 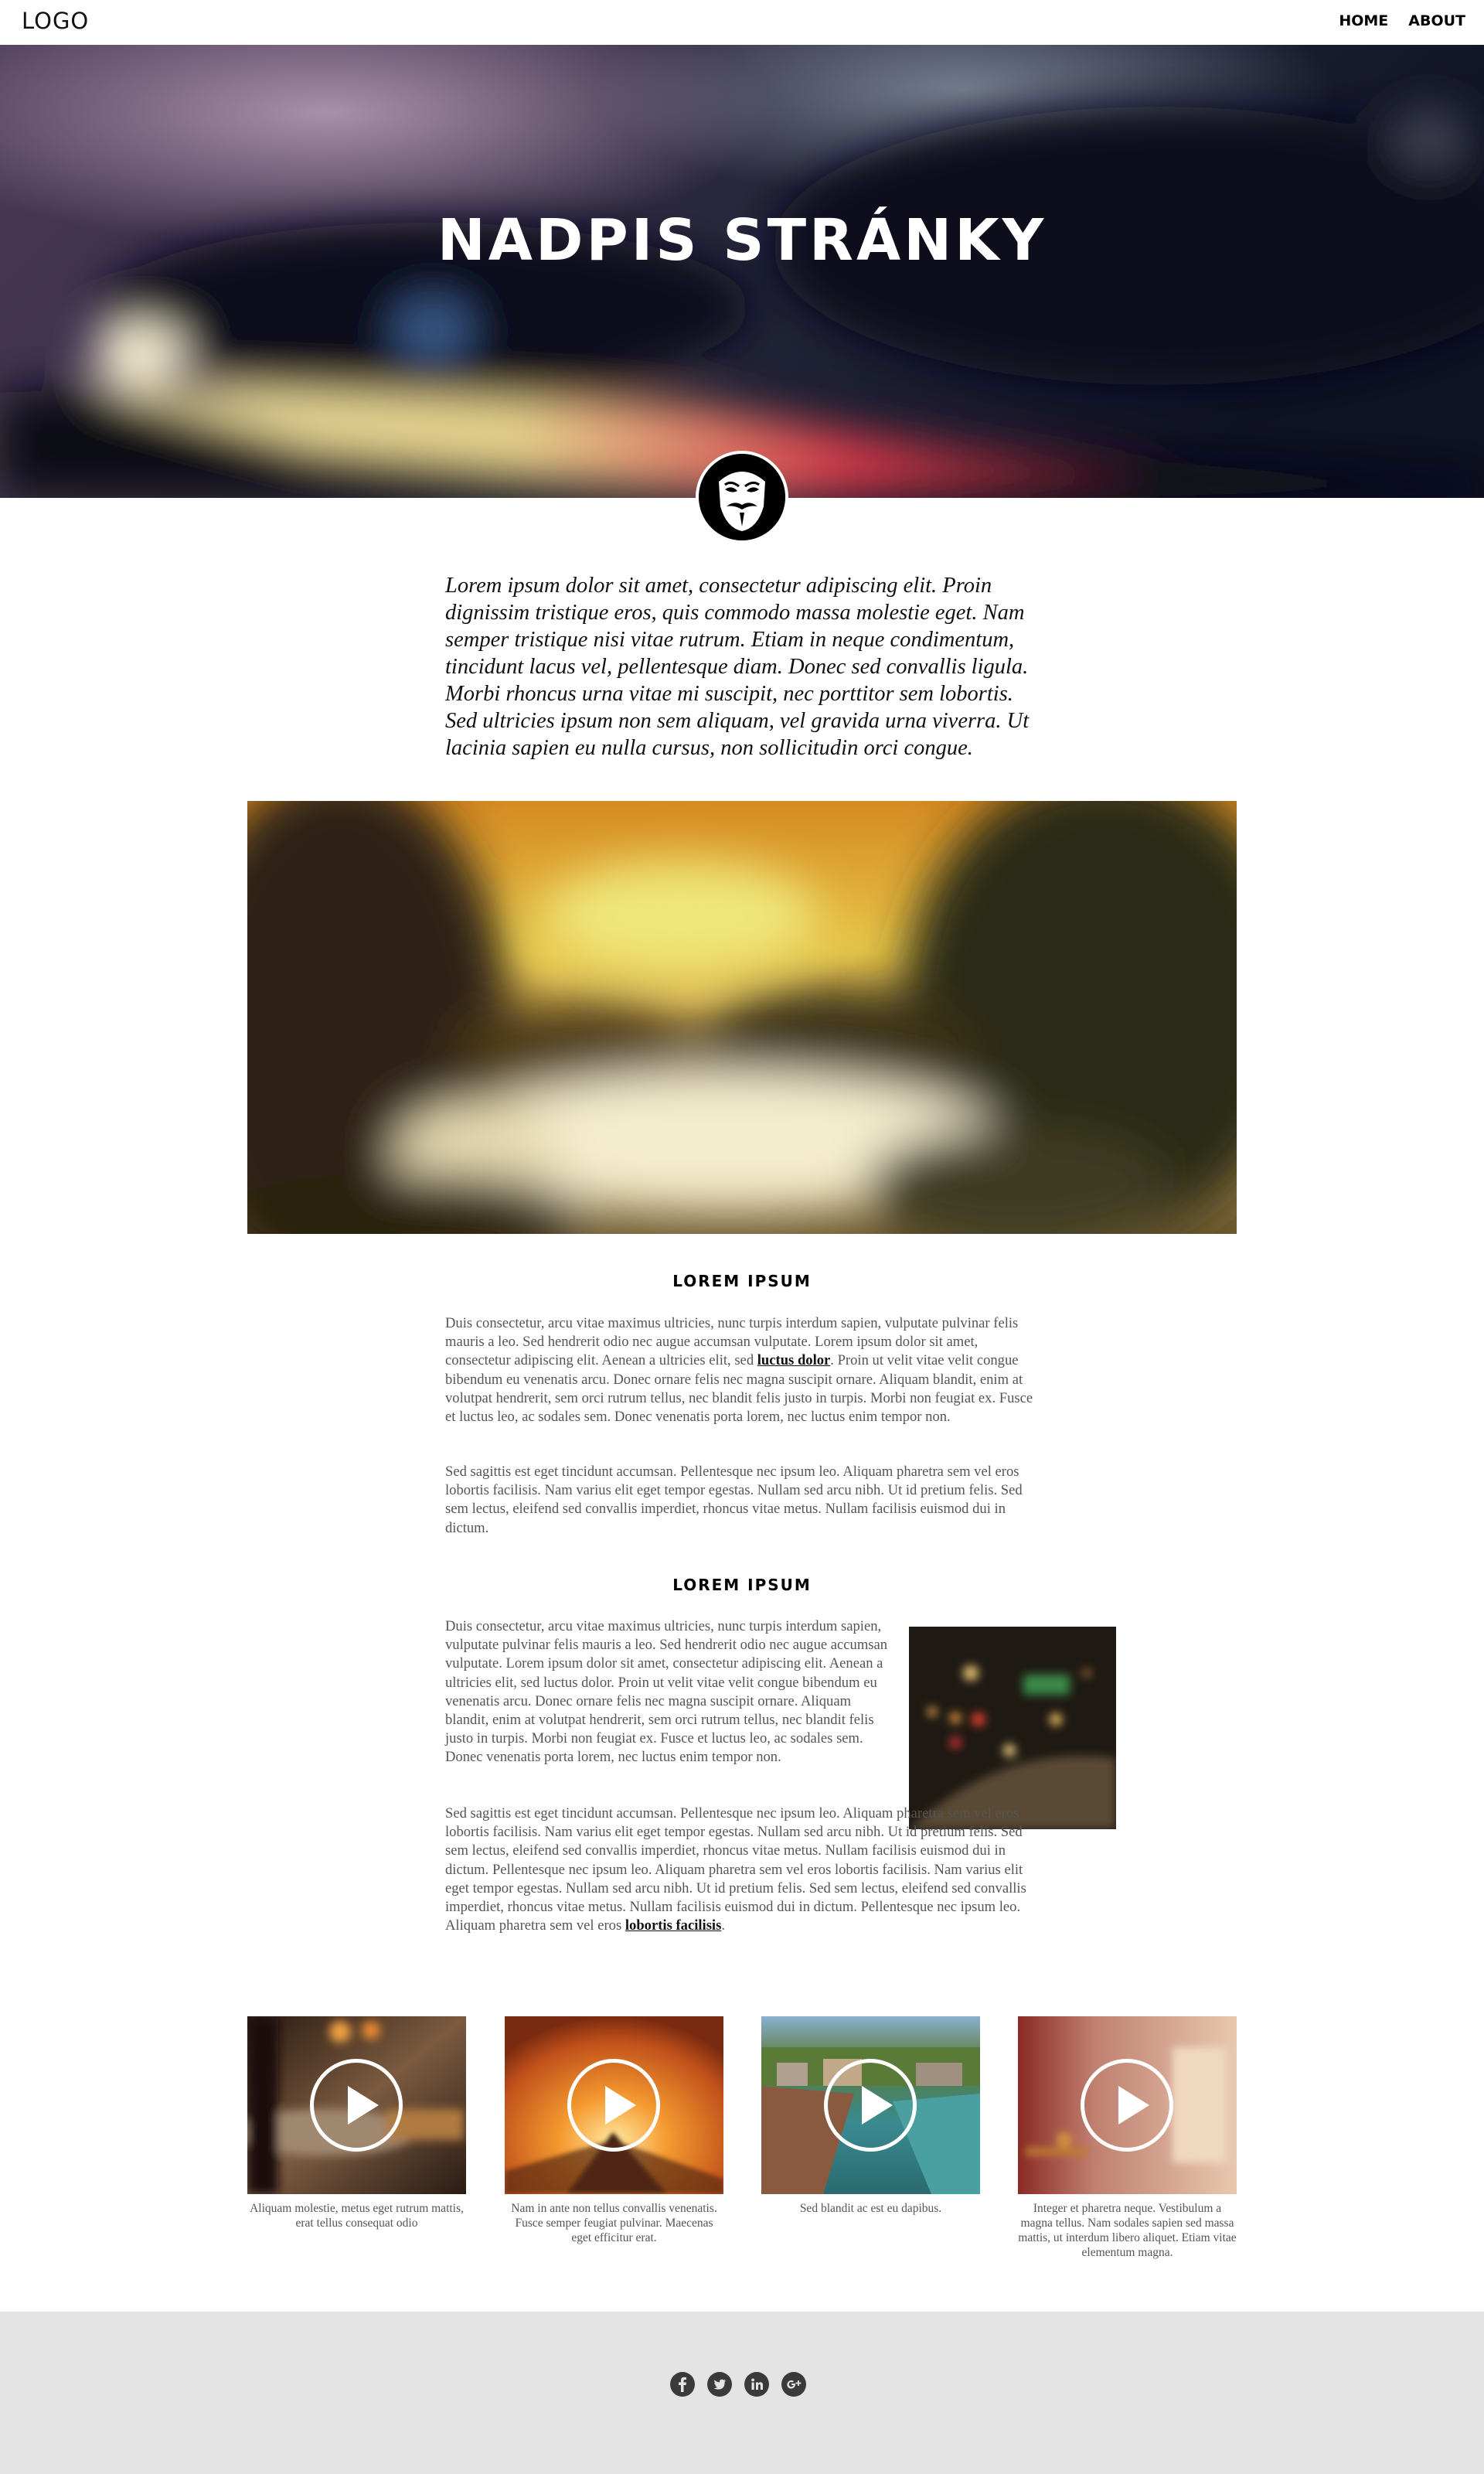 I want to click on section-1-title: LOREM IPSUM, so click(x=742, y=1281).